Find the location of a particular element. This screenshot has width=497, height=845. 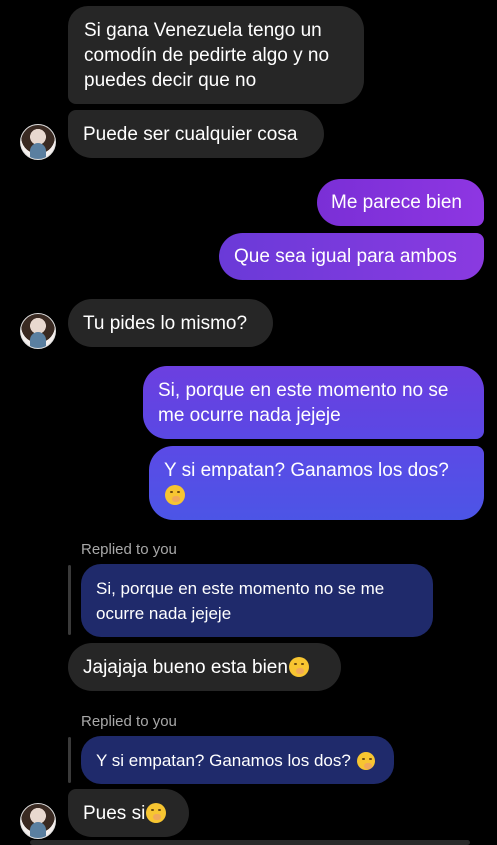

incoming-message: Pues si is located at coordinates (128, 813).